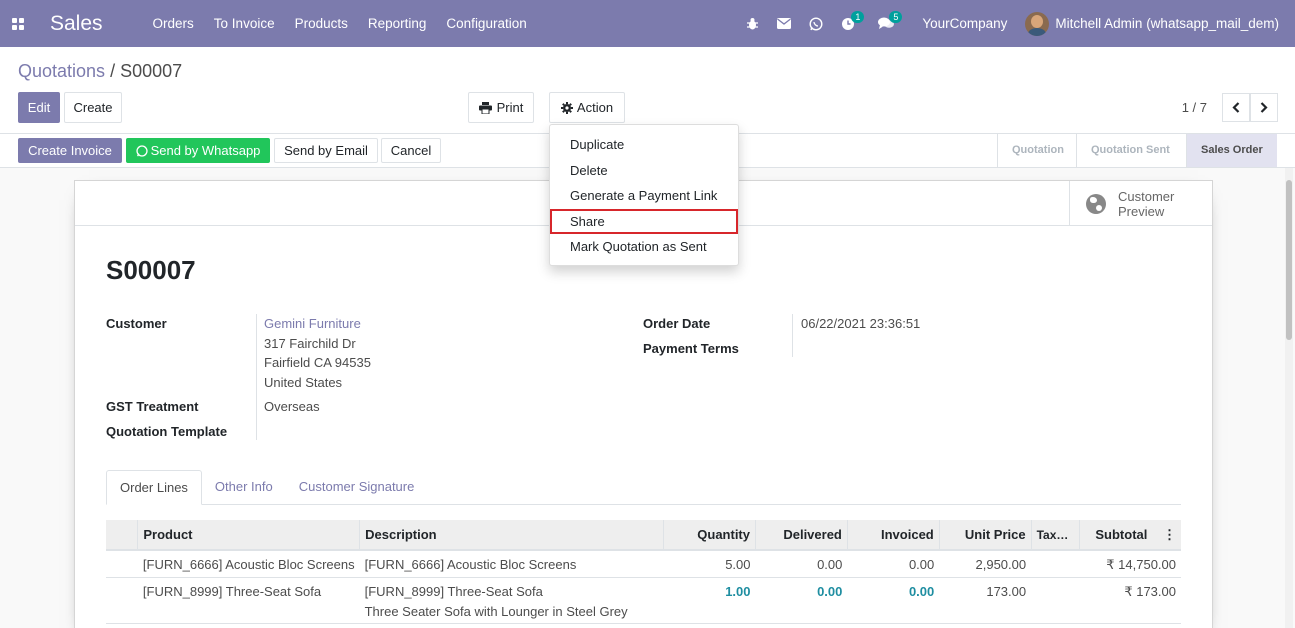 The height and width of the screenshot is (628, 1295). I want to click on print-button: Print, so click(501, 107).